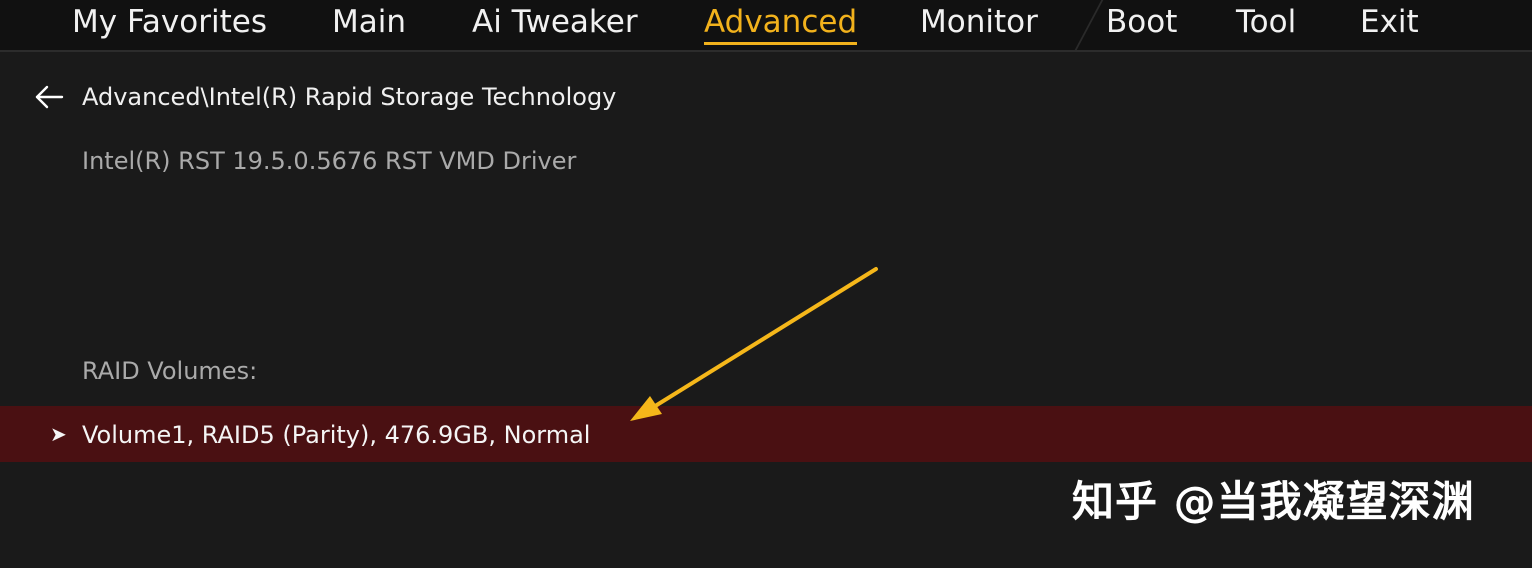 The image size is (1532, 568). I want to click on chevron-right-icon: ➤, so click(58, 434).